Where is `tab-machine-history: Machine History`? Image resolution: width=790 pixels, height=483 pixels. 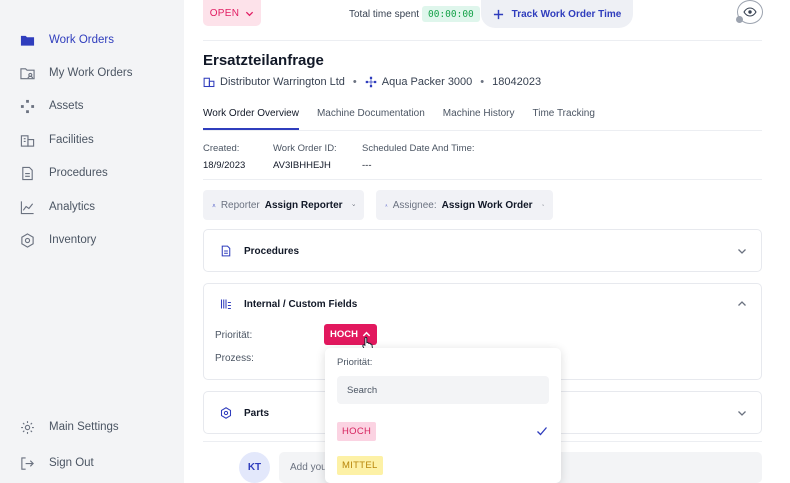 tab-machine-history: Machine History is located at coordinates (479, 118).